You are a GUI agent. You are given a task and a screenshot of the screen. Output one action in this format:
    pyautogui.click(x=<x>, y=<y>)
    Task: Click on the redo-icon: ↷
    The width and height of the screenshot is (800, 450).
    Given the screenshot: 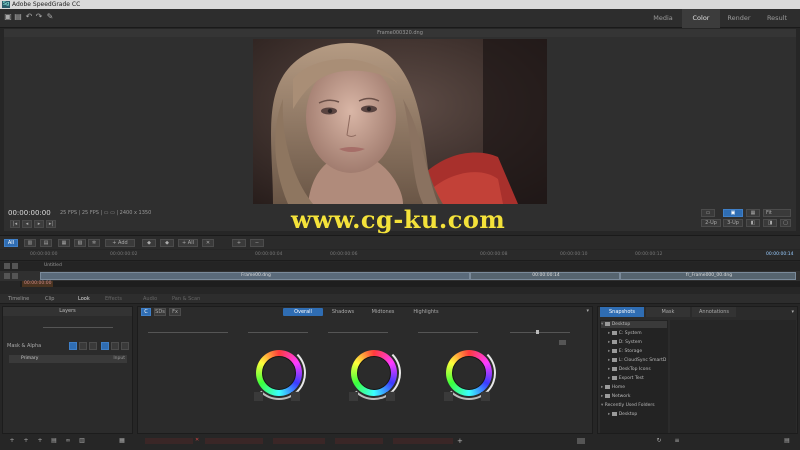 What is the action you would take?
    pyautogui.click(x=39, y=17)
    